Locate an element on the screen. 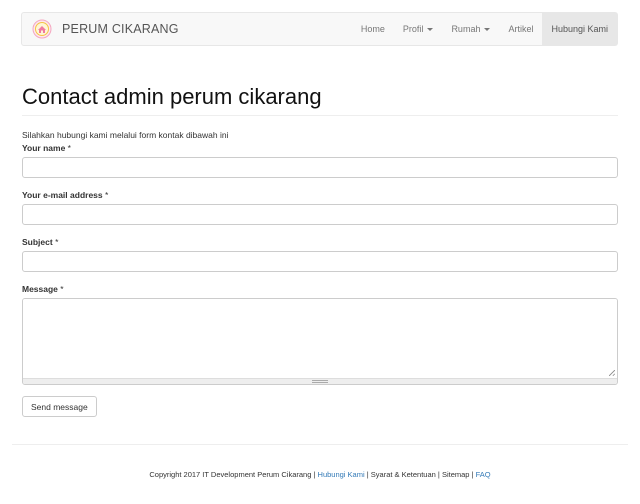  nav-item-rumah-label: Rumah is located at coordinates (466, 29).